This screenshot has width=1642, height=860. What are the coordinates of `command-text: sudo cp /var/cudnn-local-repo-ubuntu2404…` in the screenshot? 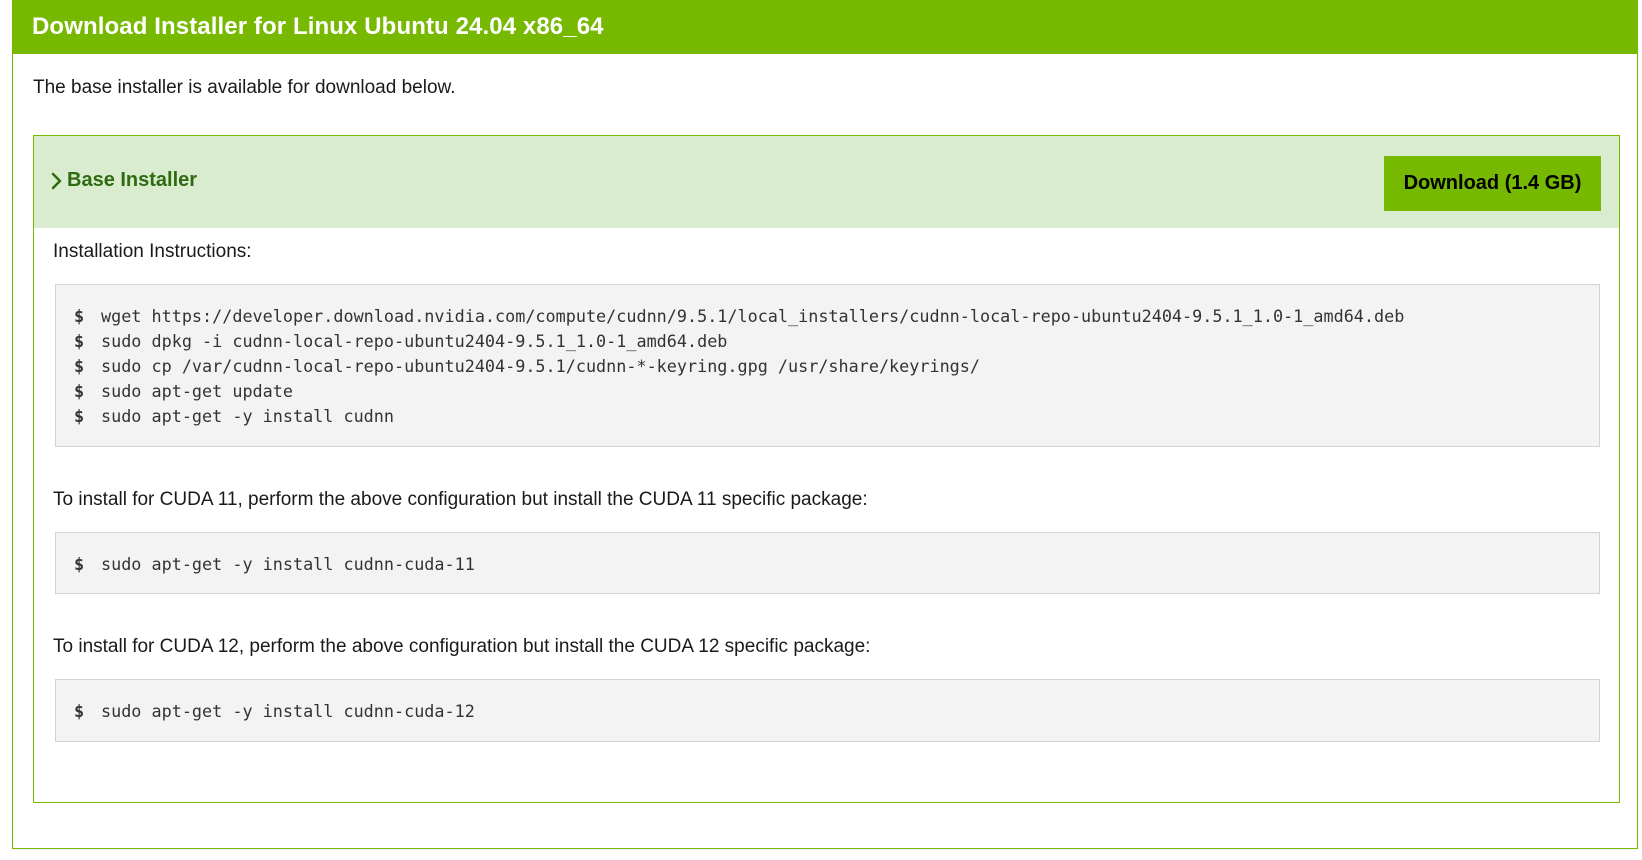 It's located at (540, 366).